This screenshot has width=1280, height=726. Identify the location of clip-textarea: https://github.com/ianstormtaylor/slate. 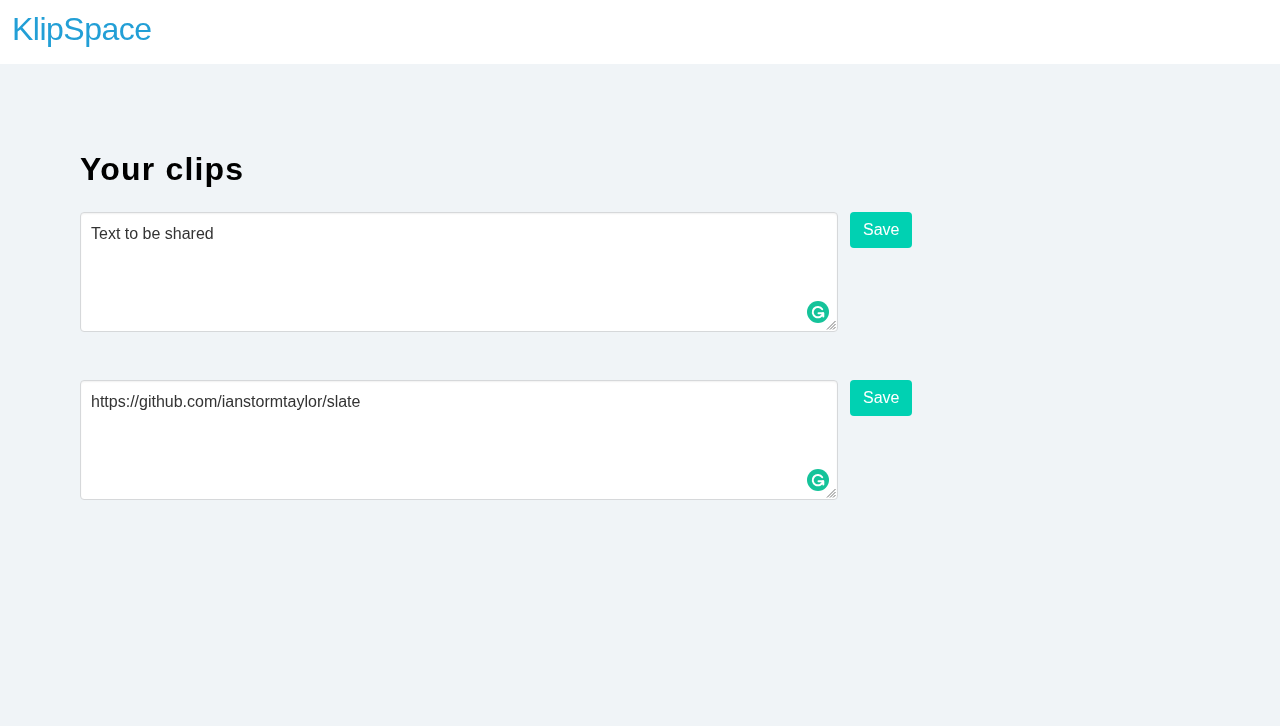
(459, 440).